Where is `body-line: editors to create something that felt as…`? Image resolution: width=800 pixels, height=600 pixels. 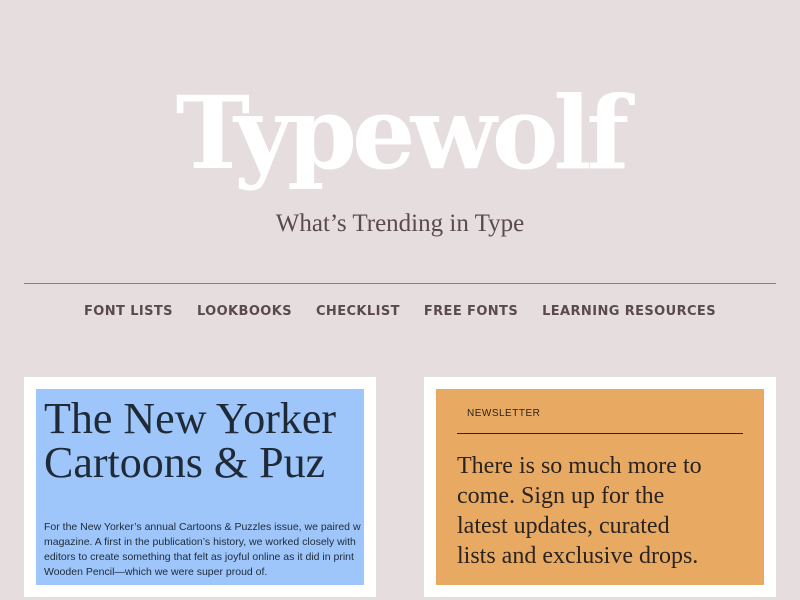
body-line: editors to create something that felt as… is located at coordinates (199, 557).